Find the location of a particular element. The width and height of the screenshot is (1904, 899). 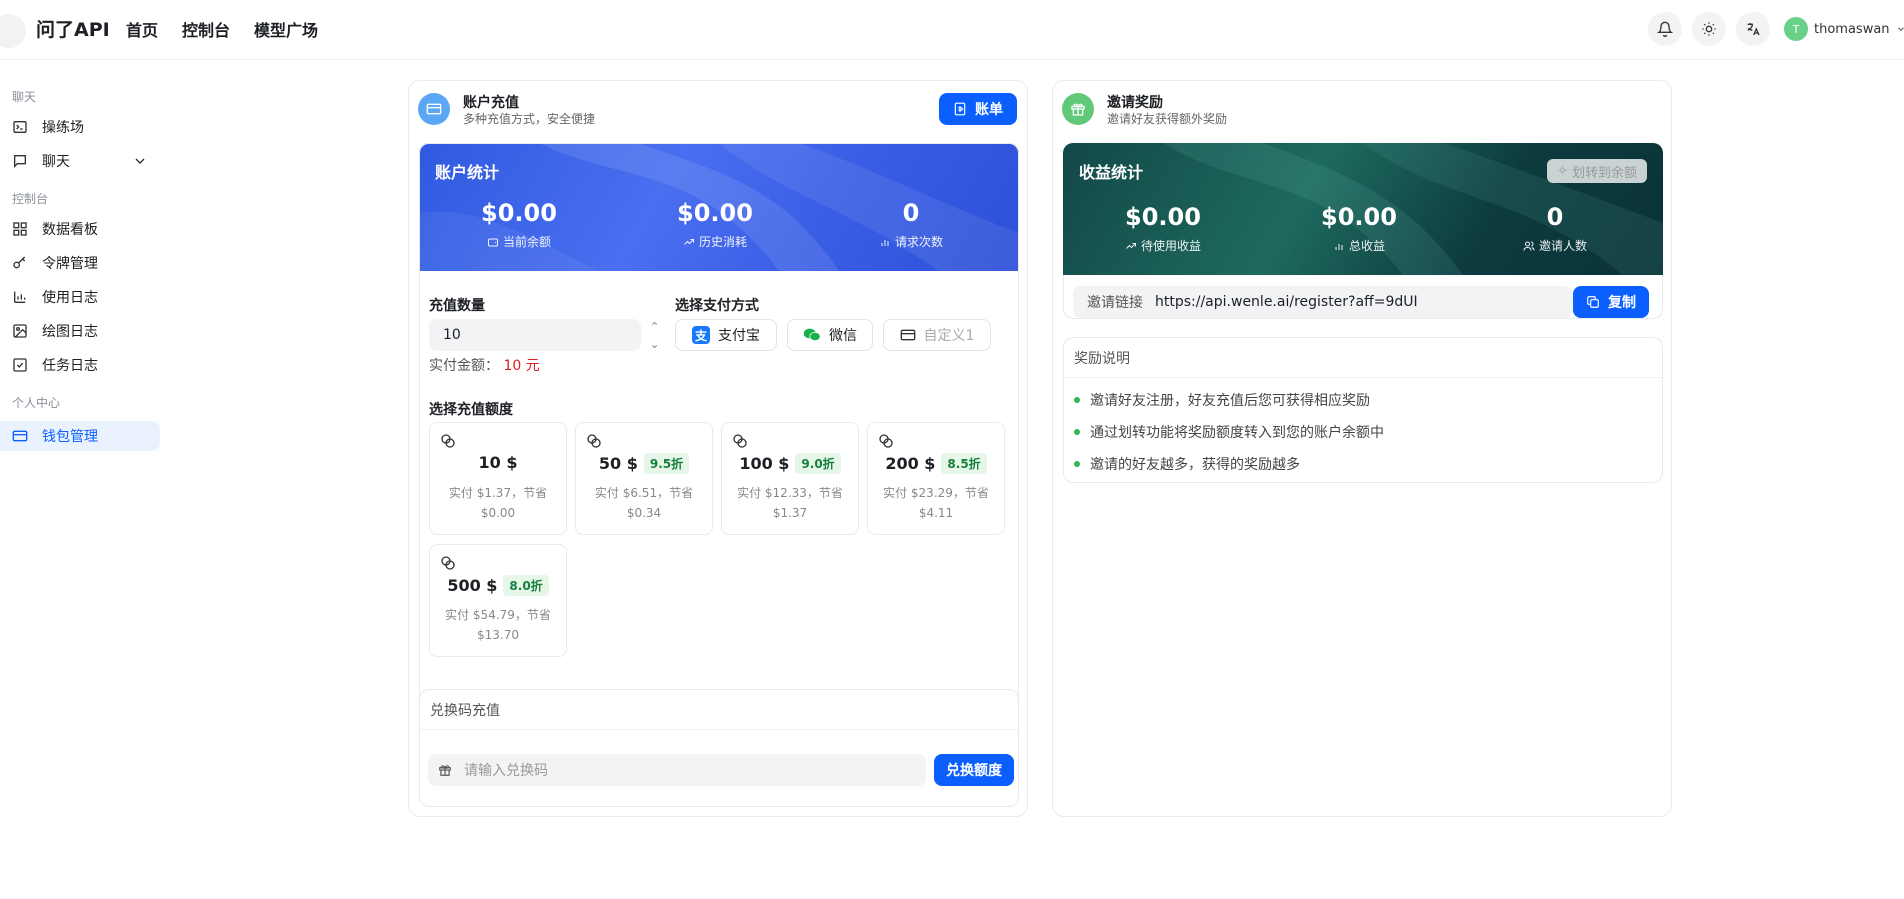

sidebar-item-task-log: 任务日志 is located at coordinates (80, 365).